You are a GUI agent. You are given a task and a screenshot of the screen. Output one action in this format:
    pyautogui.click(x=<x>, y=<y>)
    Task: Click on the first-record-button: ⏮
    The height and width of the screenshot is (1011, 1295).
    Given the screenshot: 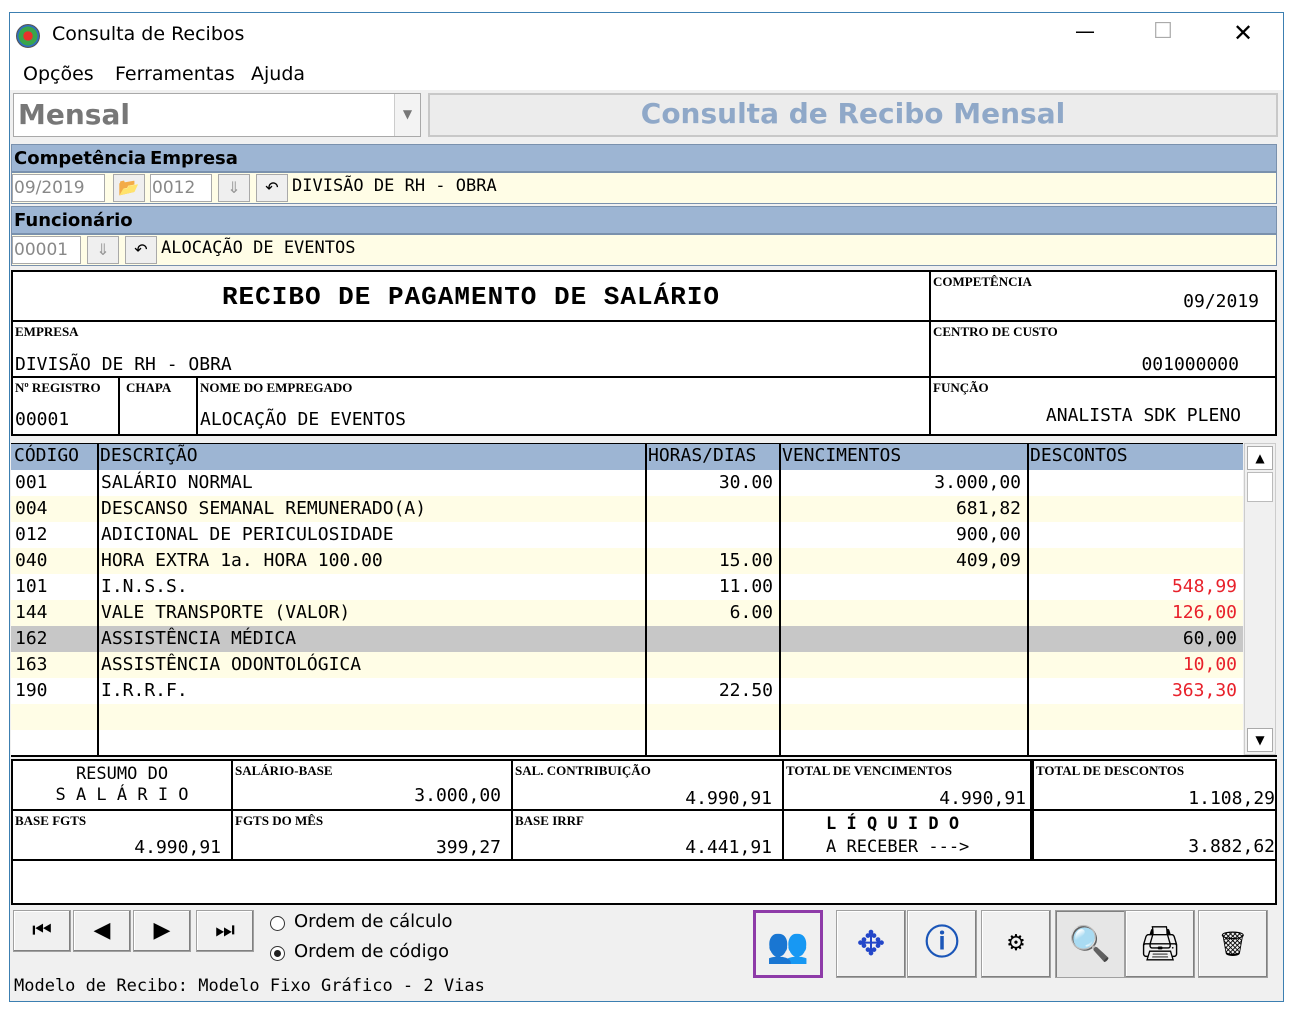 What is the action you would take?
    pyautogui.click(x=42, y=931)
    